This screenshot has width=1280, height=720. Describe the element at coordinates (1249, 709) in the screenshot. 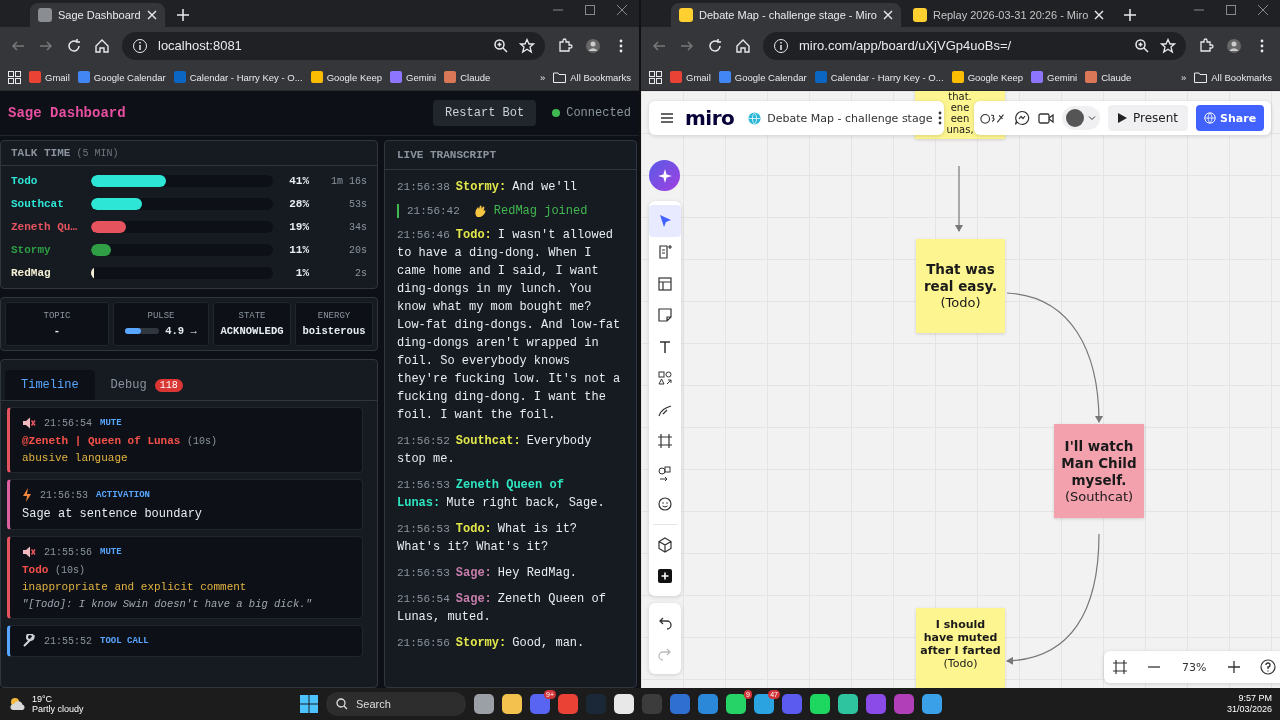

I see `clock-date: 31/03/2026` at that location.